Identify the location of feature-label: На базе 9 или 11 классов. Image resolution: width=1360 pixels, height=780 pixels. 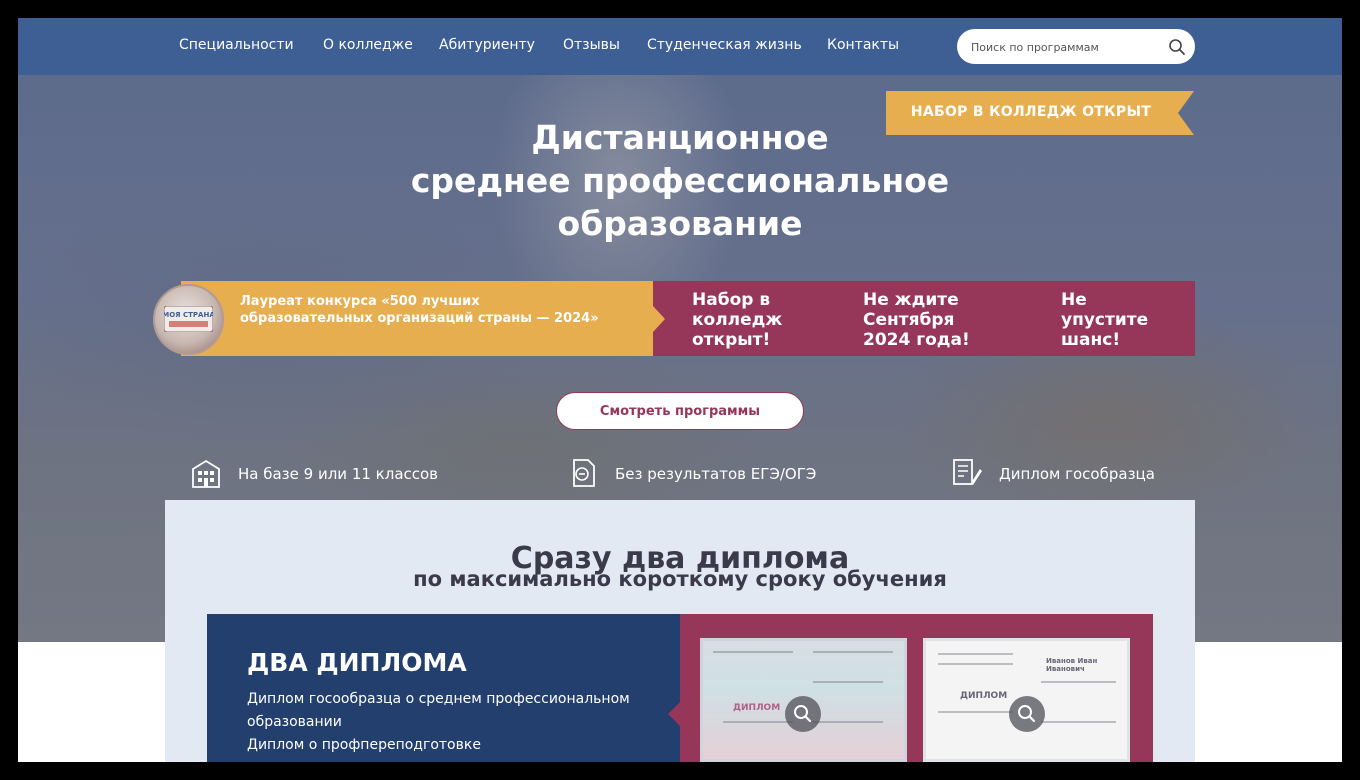
(338, 474).